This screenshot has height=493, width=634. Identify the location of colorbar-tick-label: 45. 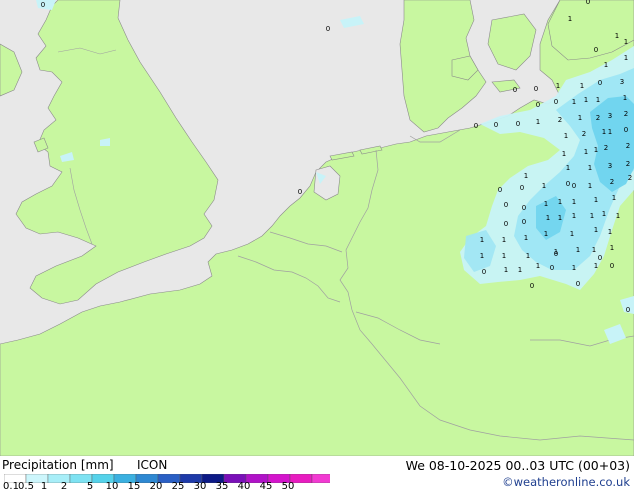
(266, 486).